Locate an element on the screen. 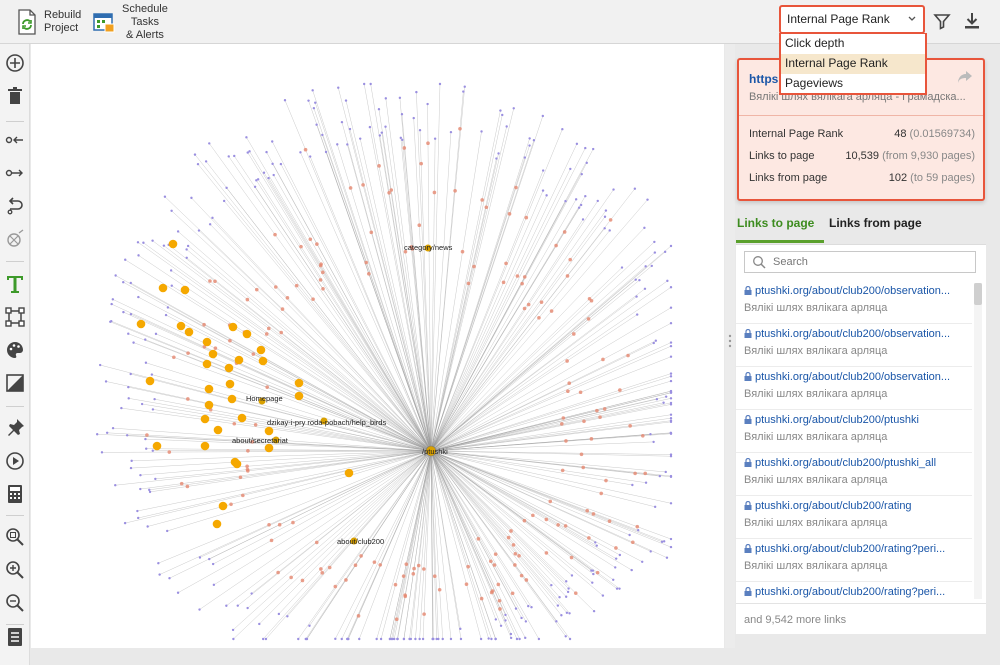 This screenshot has height=665, width=1000. expand-outgoing-icon is located at coordinates (15, 173).